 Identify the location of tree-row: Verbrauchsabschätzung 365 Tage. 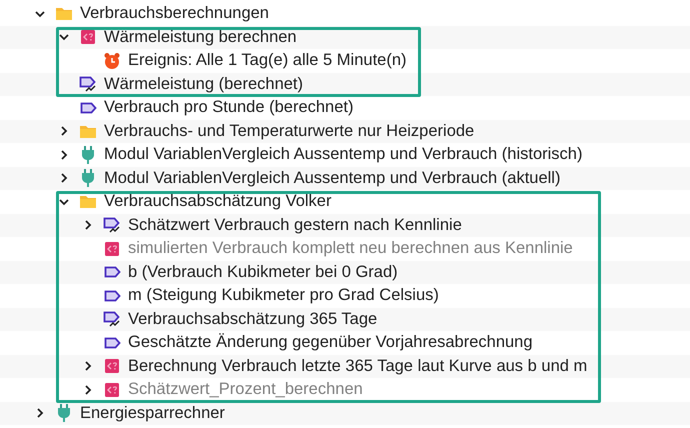
(345, 319).